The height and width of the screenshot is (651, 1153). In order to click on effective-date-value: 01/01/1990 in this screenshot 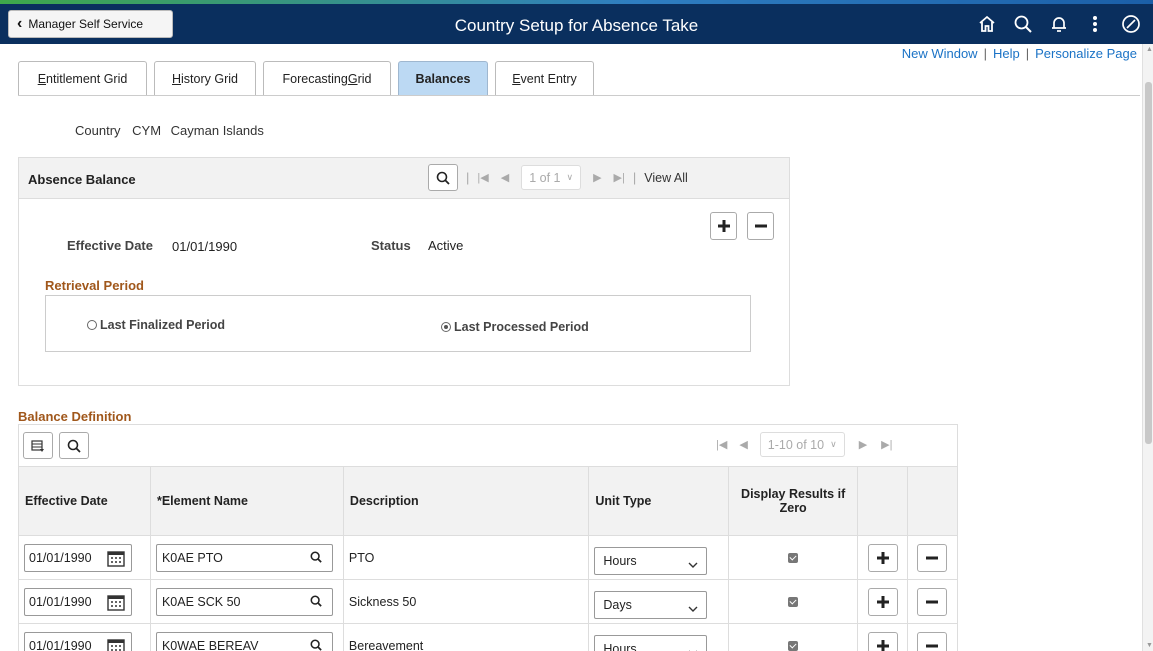, I will do `click(205, 246)`.